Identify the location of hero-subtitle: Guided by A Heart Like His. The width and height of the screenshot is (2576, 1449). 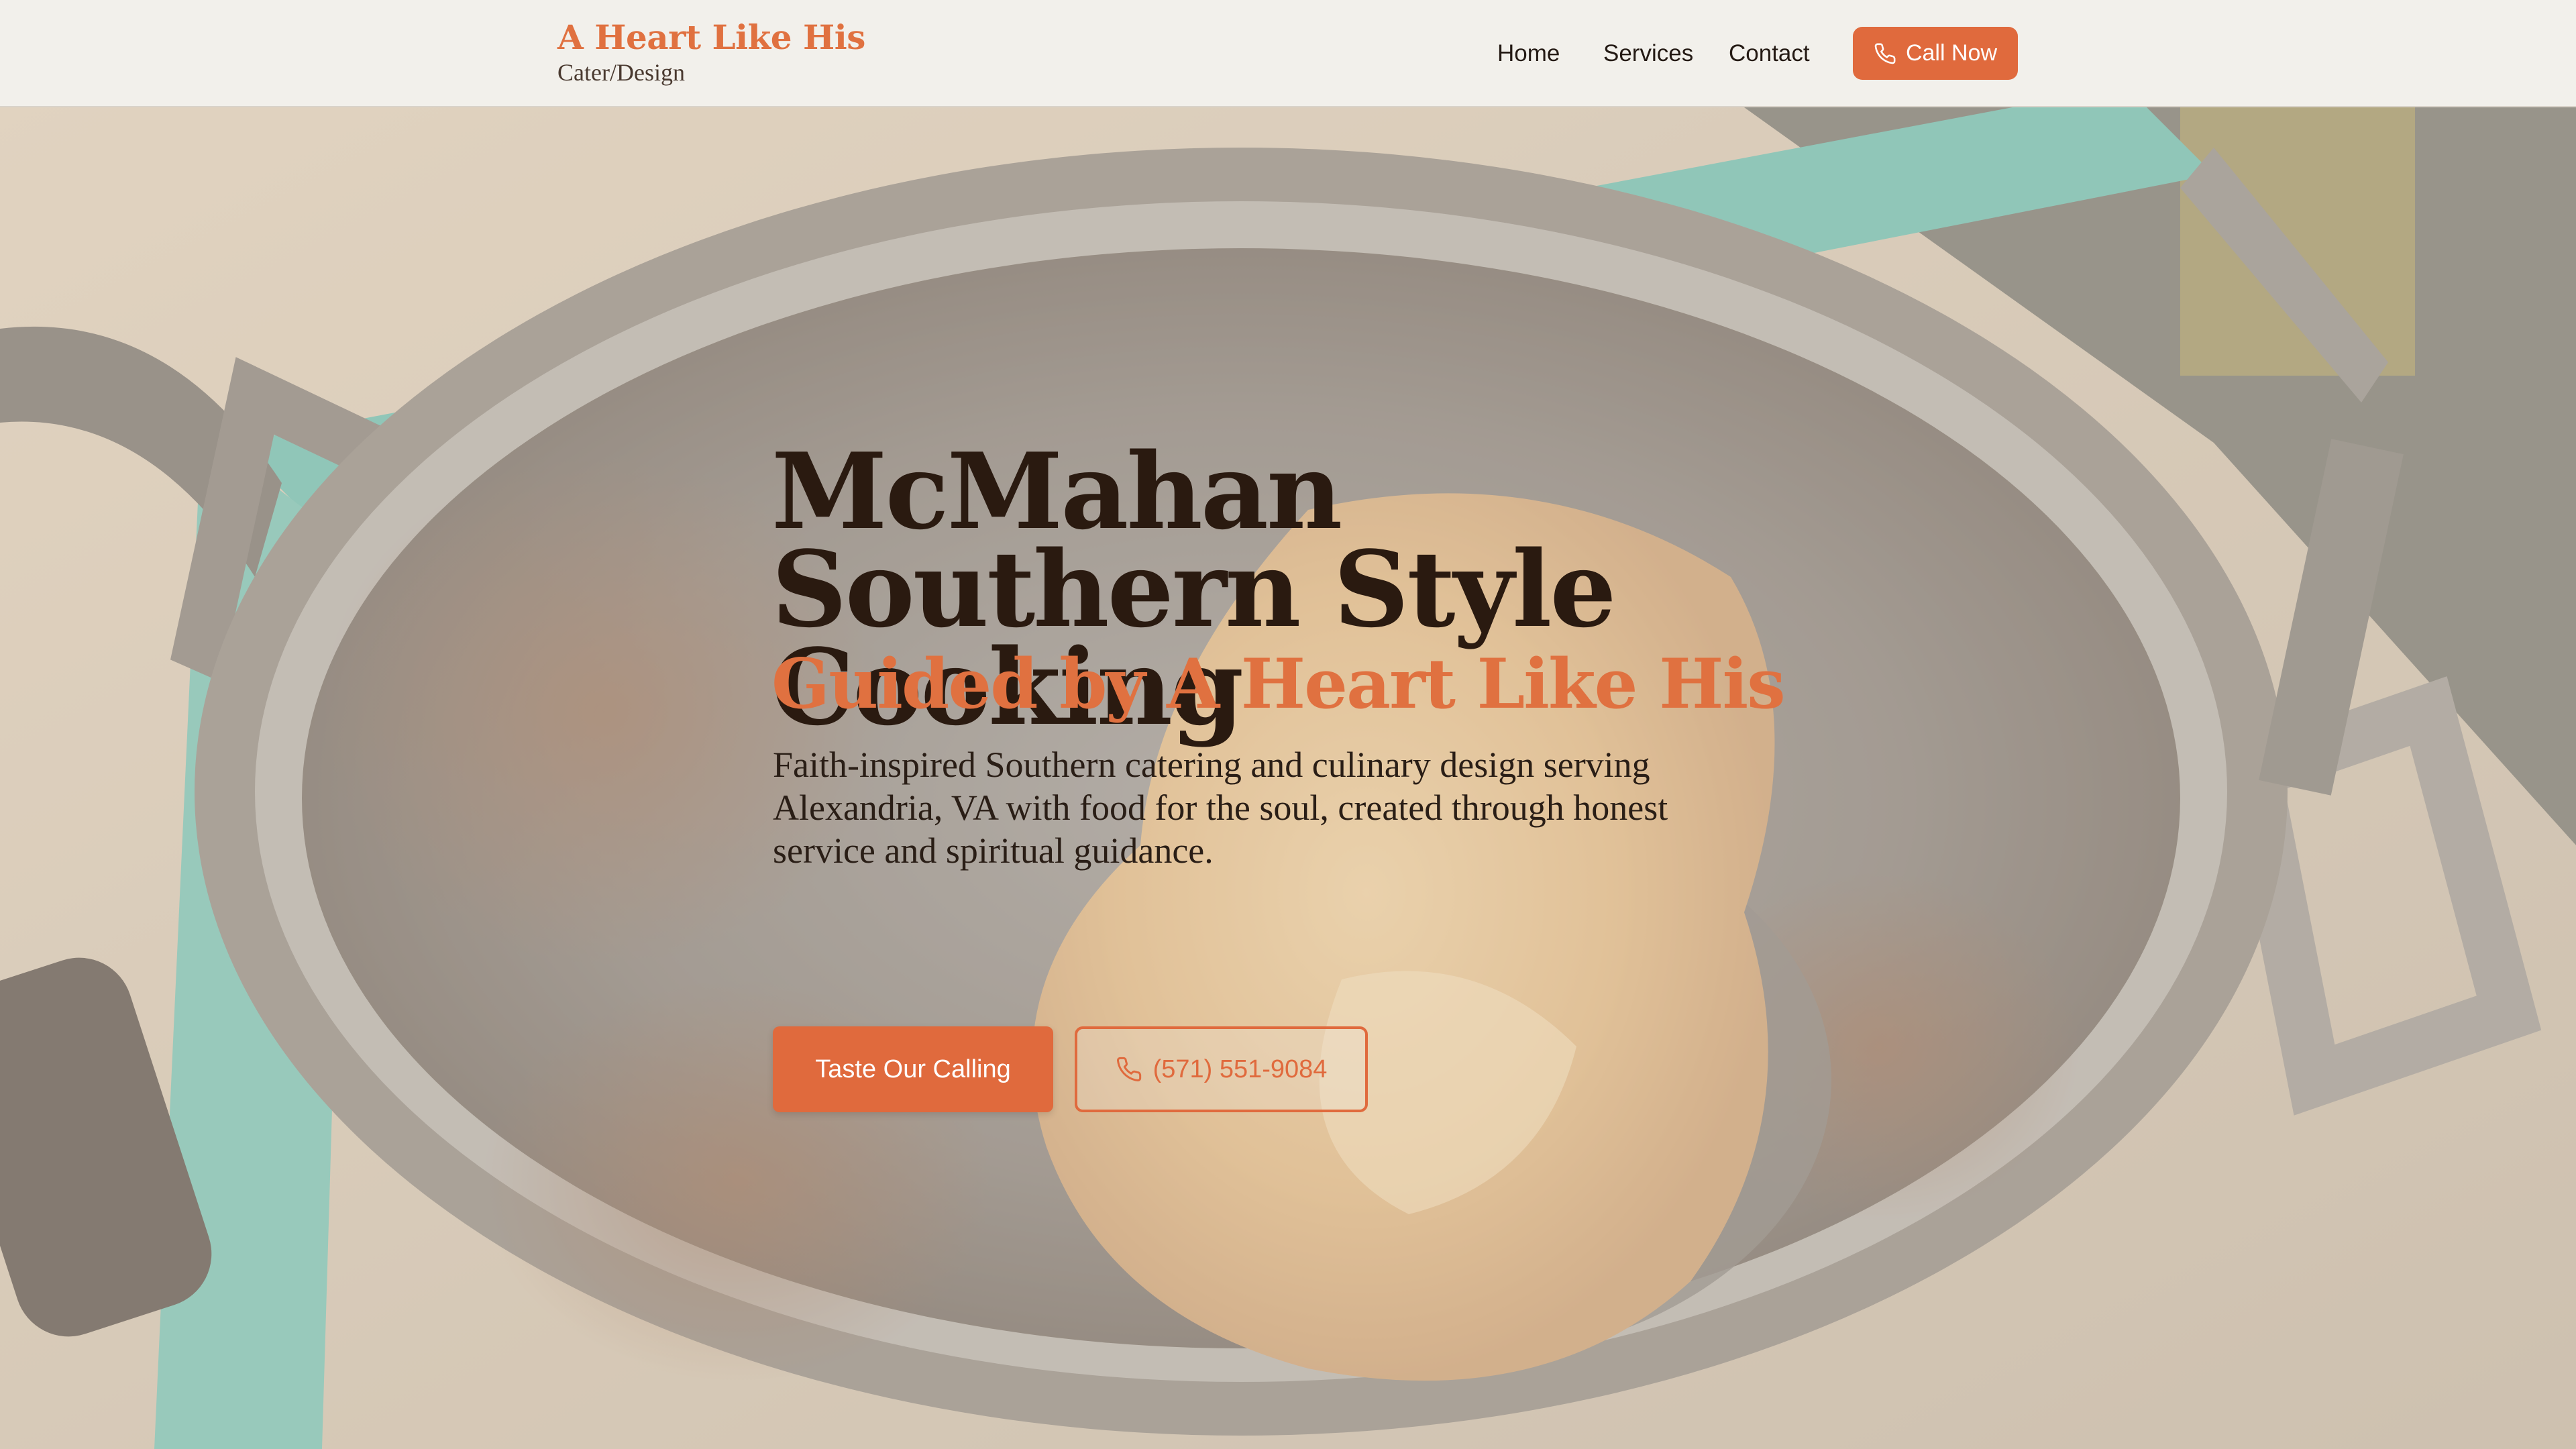
(1278, 684).